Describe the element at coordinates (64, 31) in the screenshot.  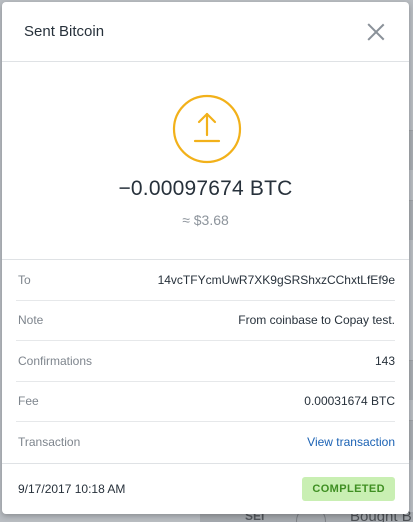
I see `modal-title: Sent Bitcoin` at that location.